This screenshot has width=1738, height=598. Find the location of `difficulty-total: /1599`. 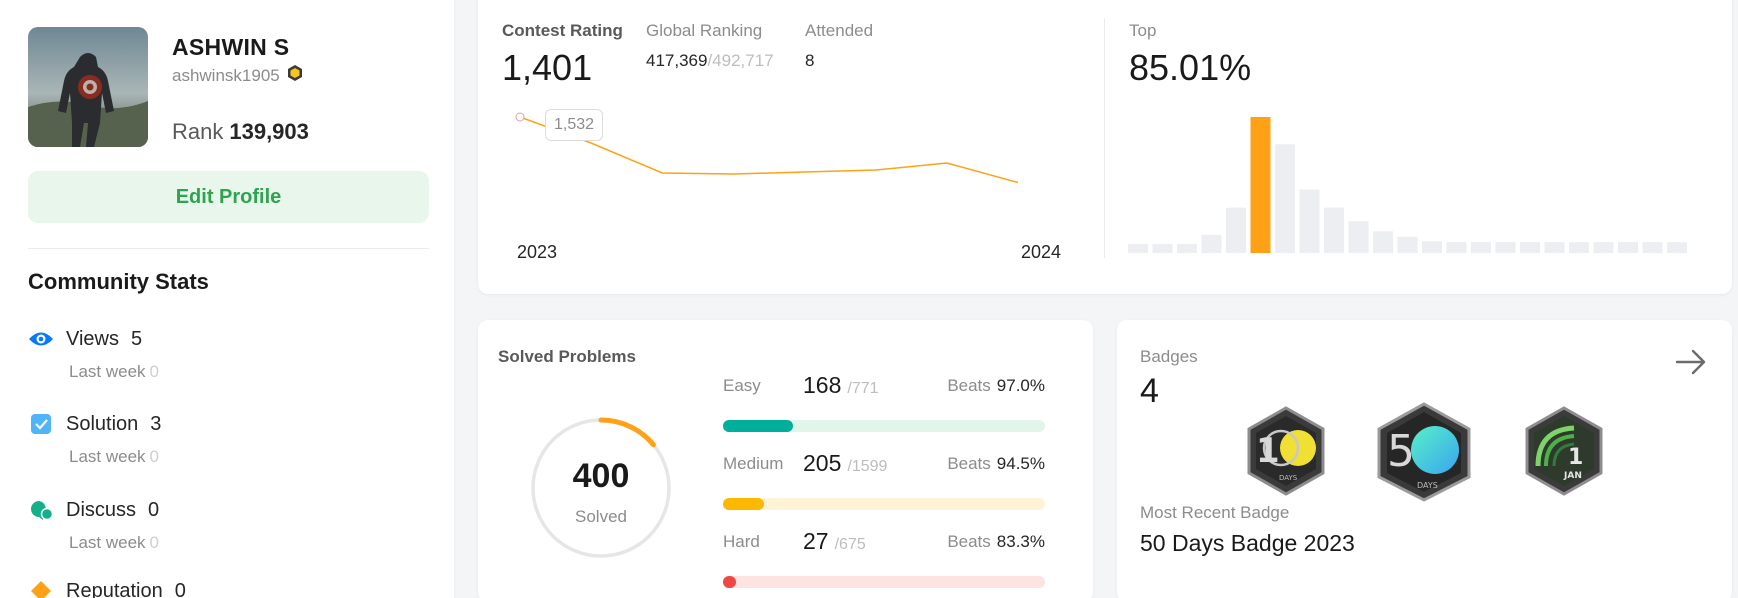

difficulty-total: /1599 is located at coordinates (867, 466).